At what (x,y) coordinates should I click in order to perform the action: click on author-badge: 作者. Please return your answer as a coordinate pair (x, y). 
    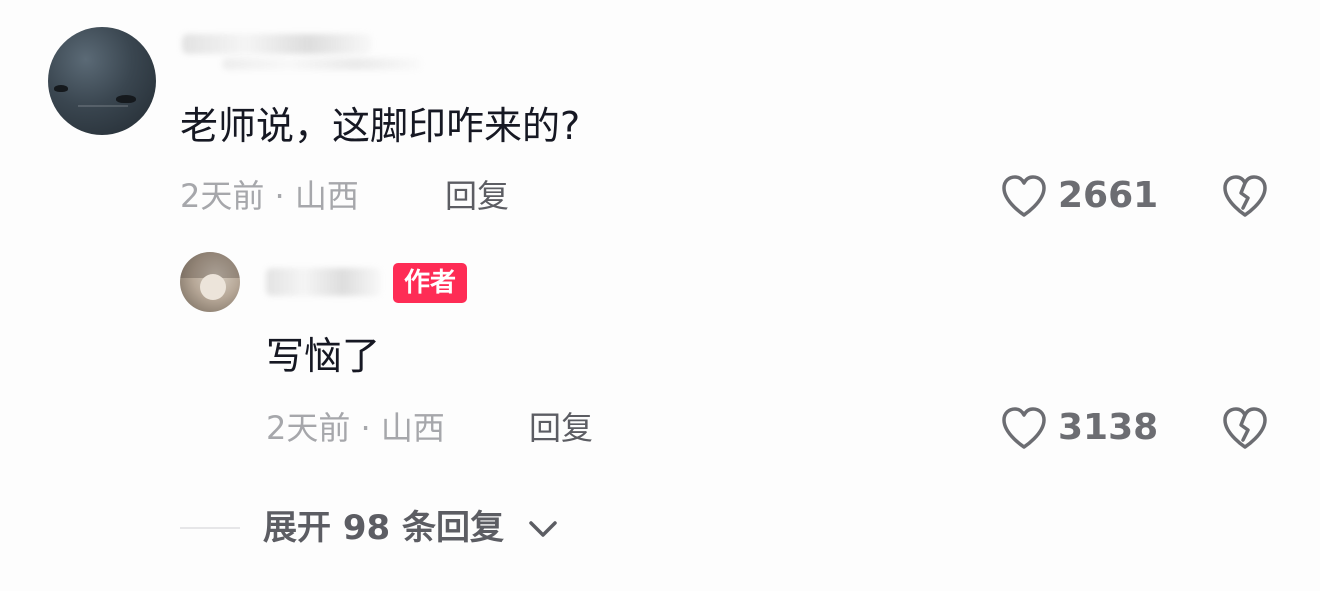
    Looking at the image, I should click on (430, 283).